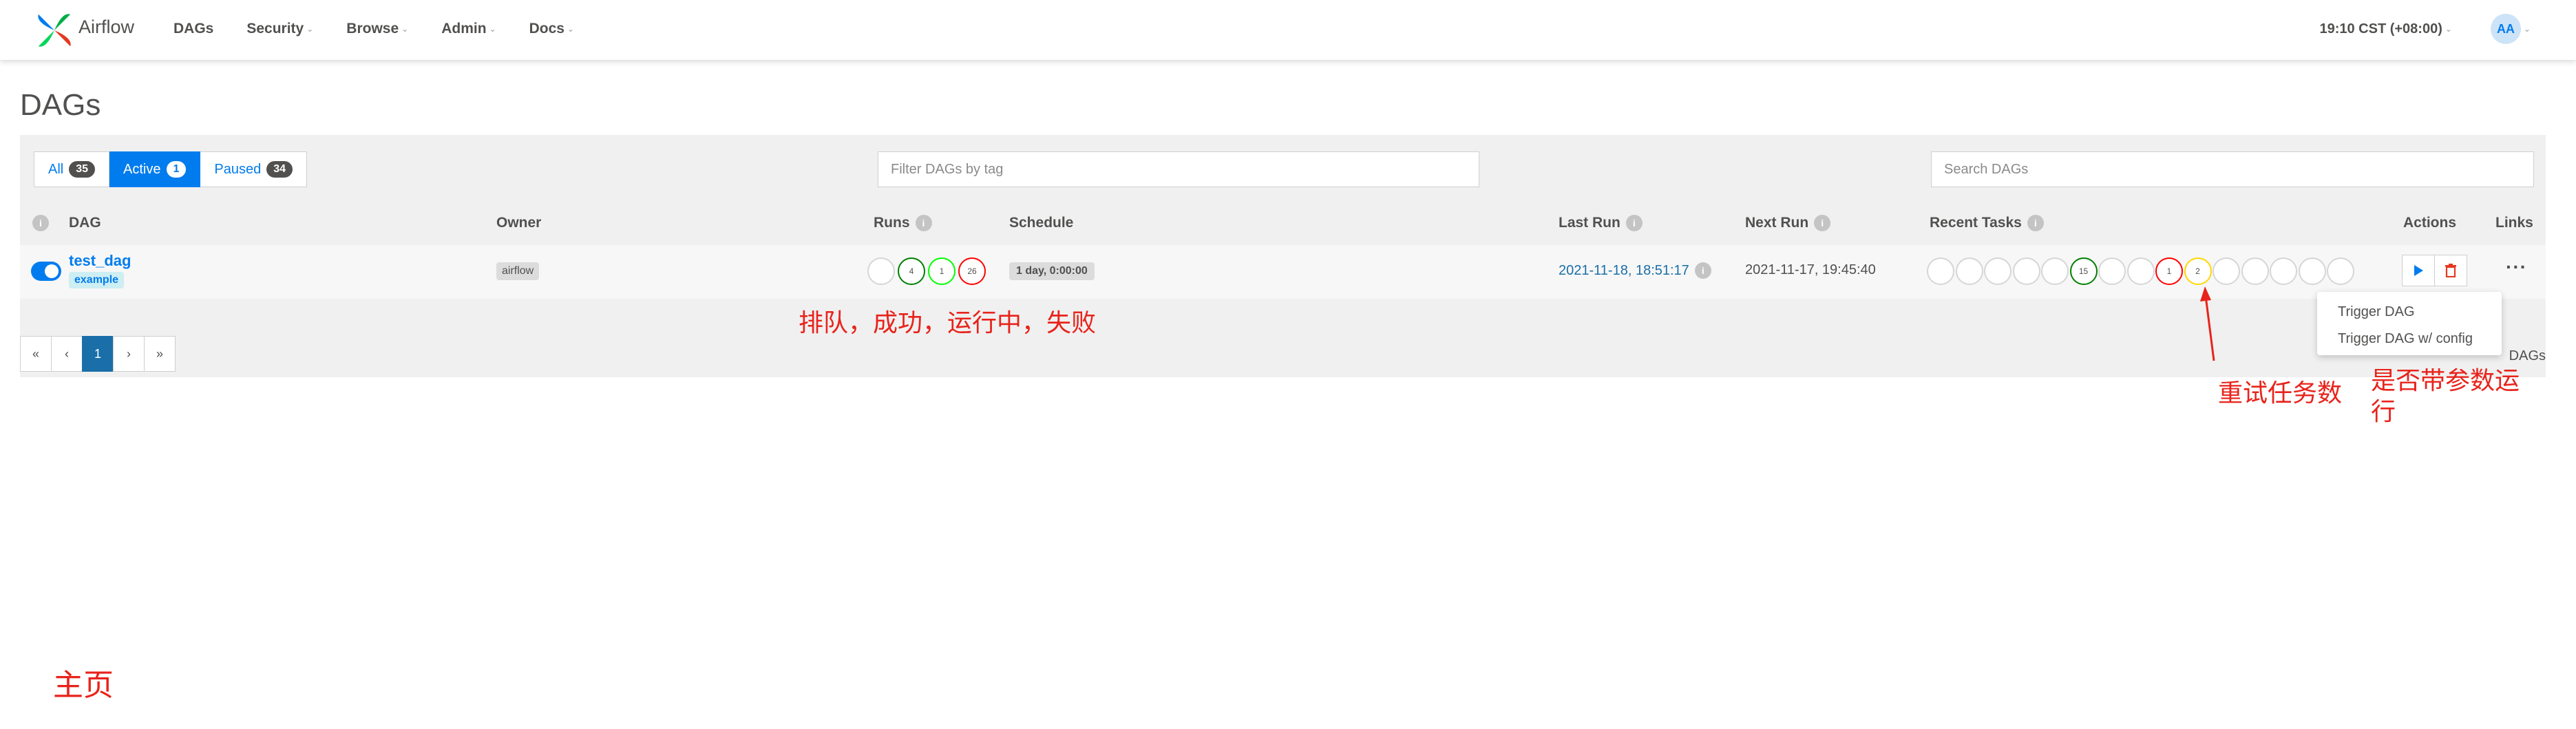 This screenshot has height=729, width=2576. I want to click on next-run: 2021-11-17, 19:45:40, so click(1810, 269).